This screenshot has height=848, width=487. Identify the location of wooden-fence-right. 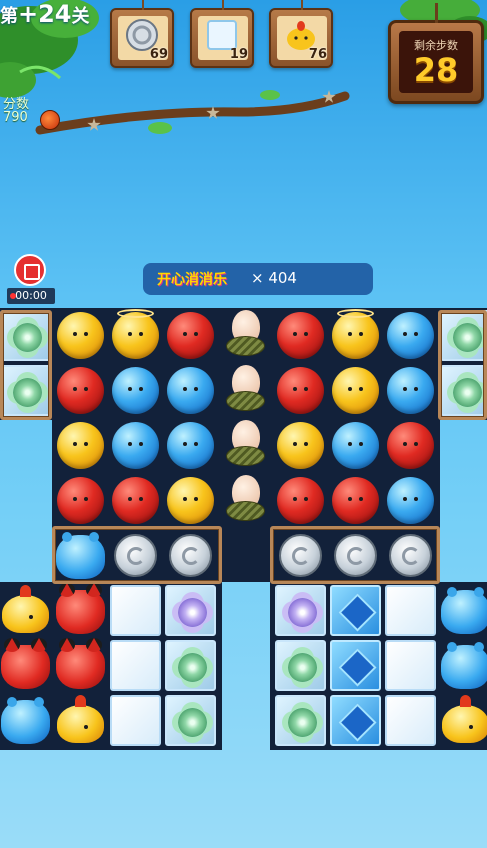
(355, 555).